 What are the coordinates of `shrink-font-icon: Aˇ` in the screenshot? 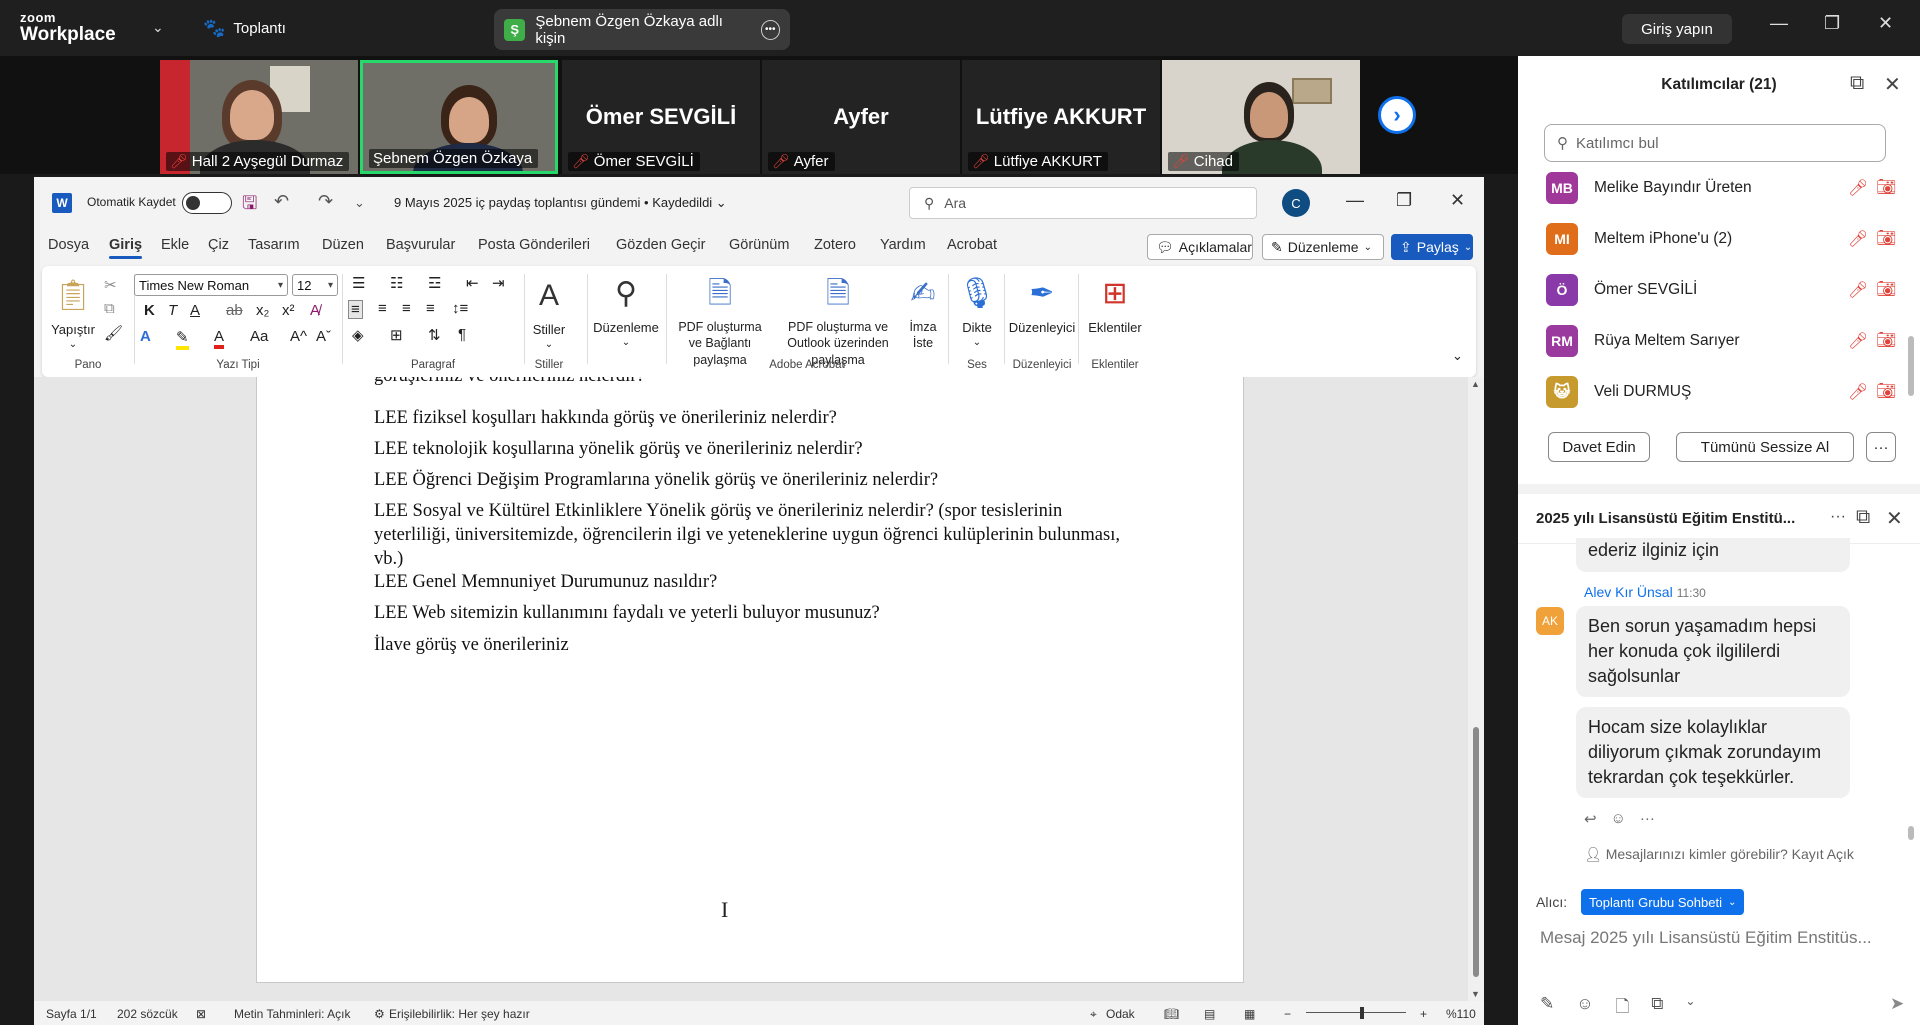 It's located at (323, 336).